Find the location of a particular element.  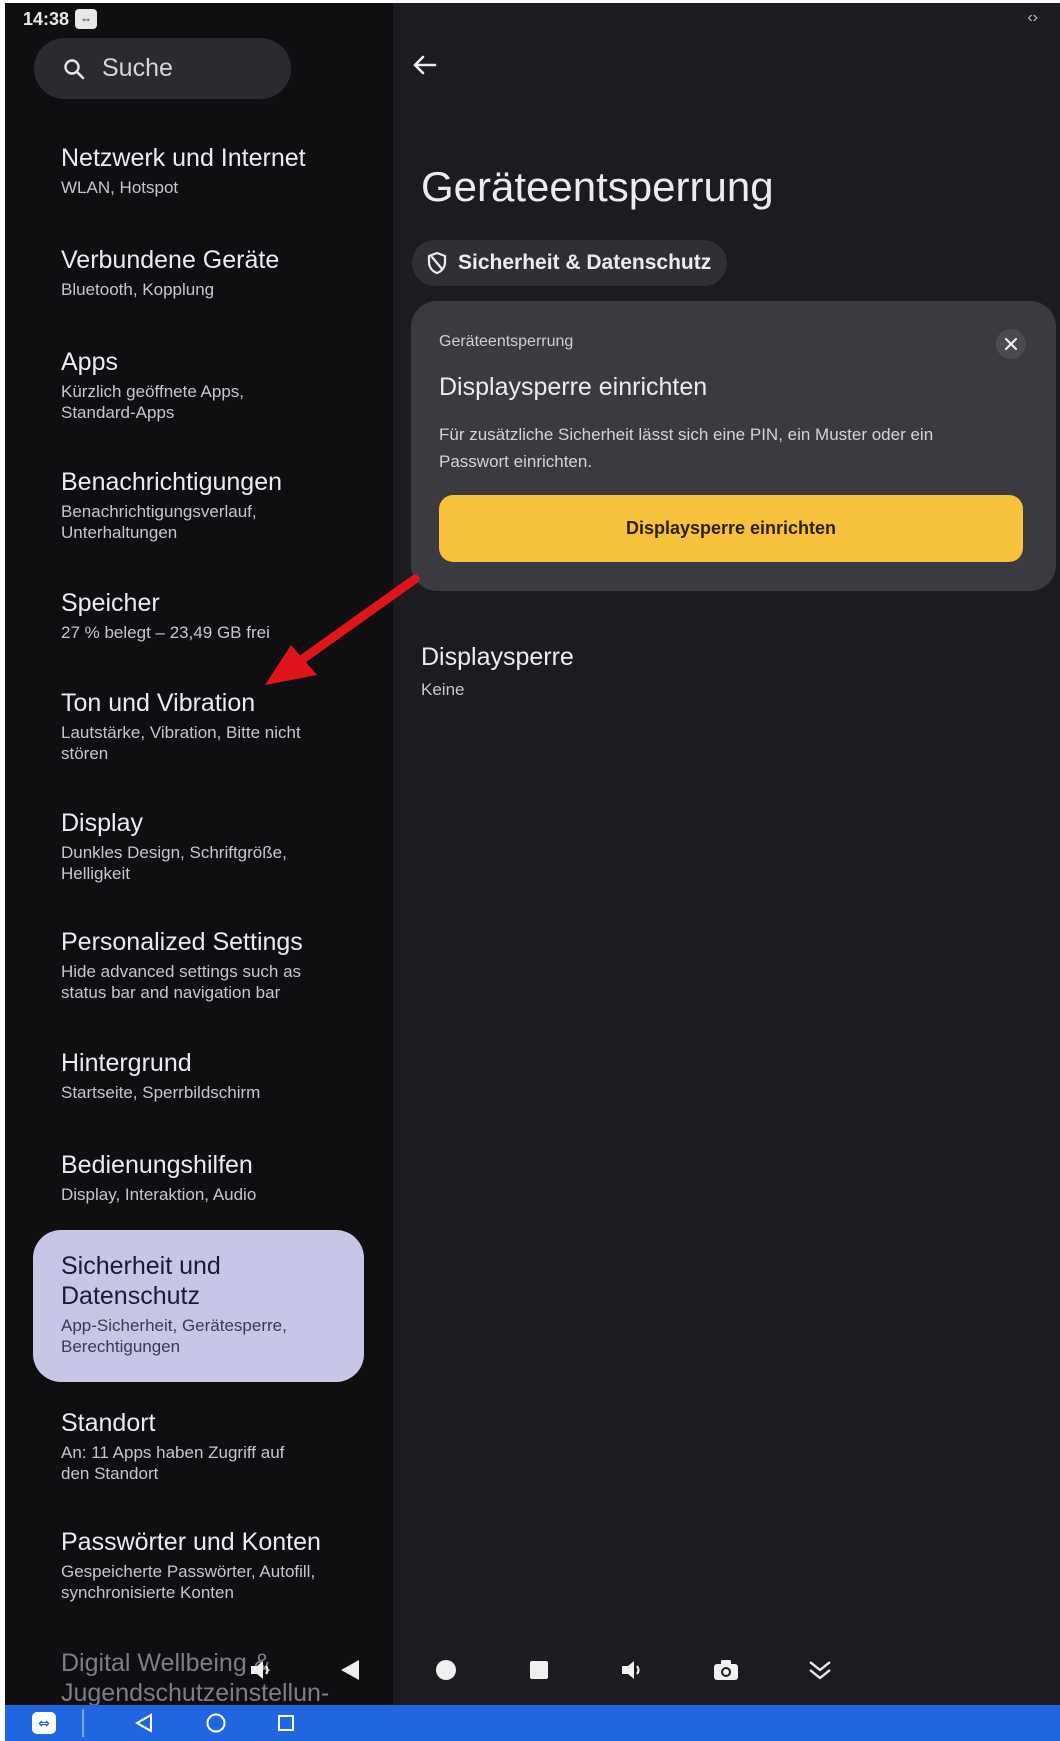

sidebar-item-title: Passwörter und Konten is located at coordinates (191, 1542).